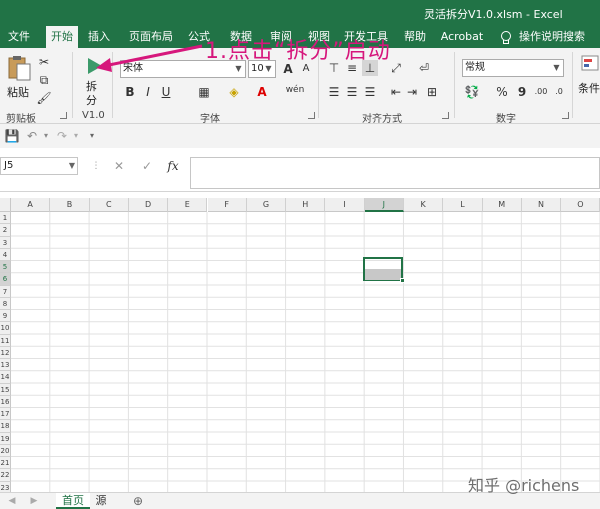 The image size is (600, 509). What do you see at coordinates (34, 501) in the screenshot?
I see `next-sheet-icon: ▶` at bounding box center [34, 501].